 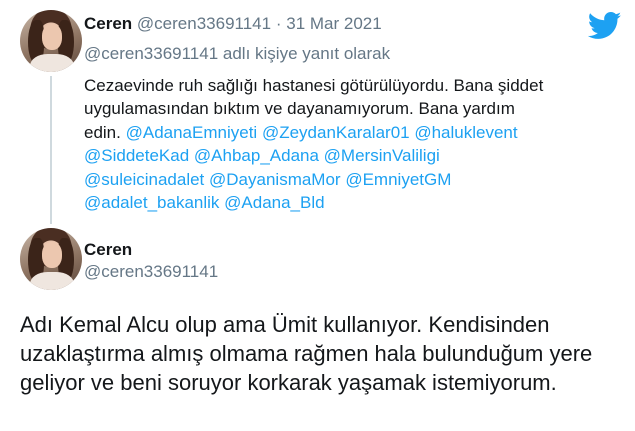 What do you see at coordinates (192, 132) in the screenshot?
I see `mention-link: @AdanaEmniyeti` at bounding box center [192, 132].